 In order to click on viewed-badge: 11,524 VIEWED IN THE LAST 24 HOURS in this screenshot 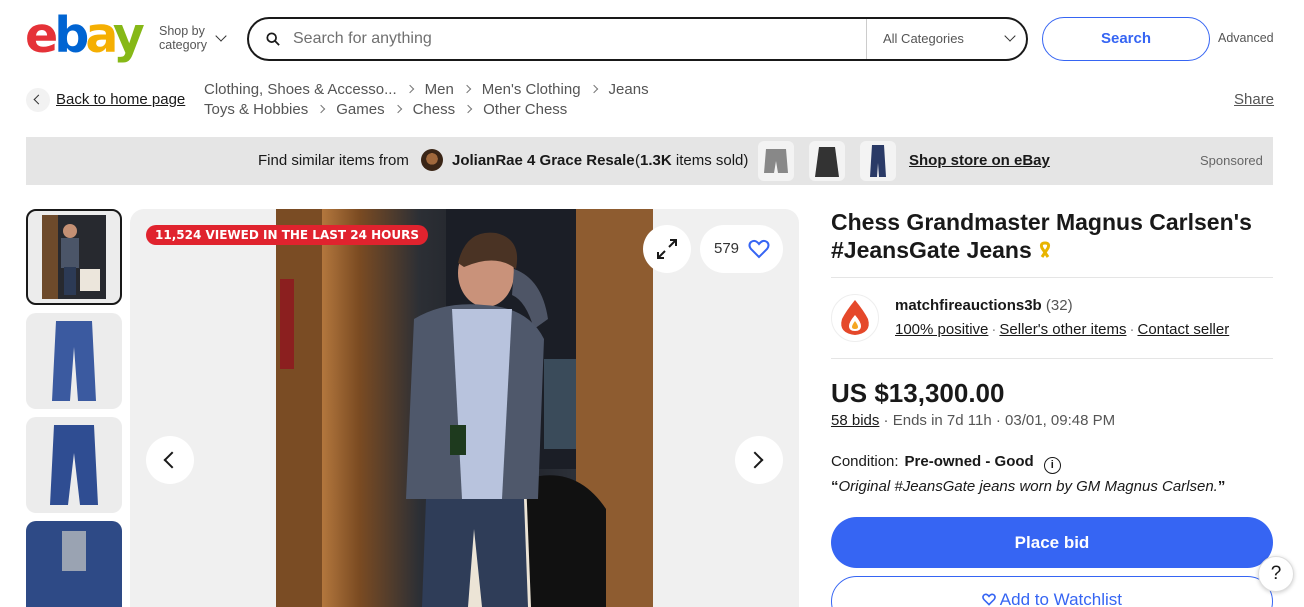, I will do `click(287, 235)`.